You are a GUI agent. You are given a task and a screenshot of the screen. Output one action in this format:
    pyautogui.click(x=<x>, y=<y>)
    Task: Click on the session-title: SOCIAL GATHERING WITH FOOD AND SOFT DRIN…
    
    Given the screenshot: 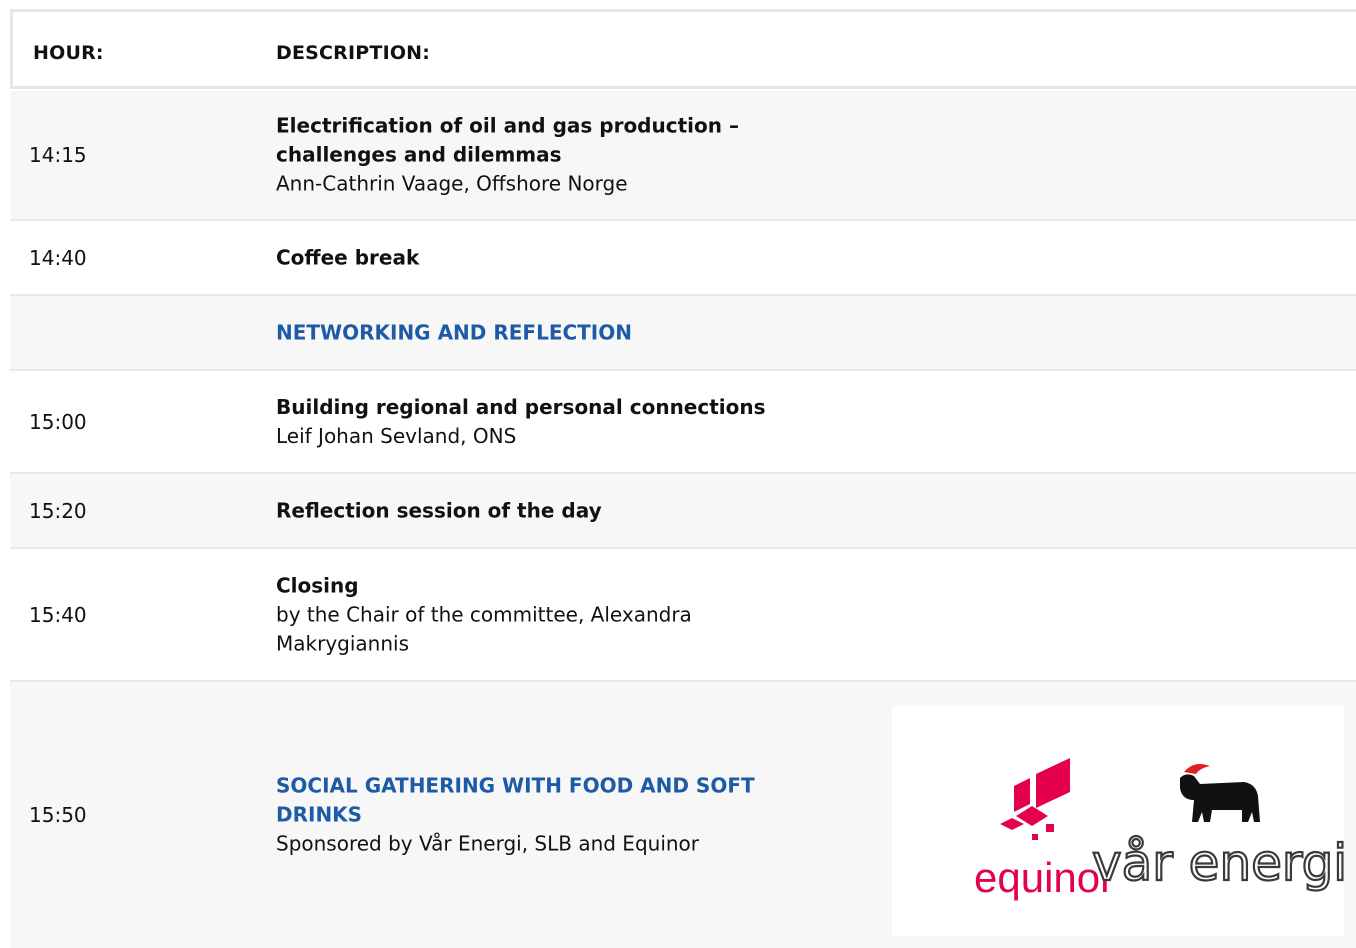 What is the action you would take?
    pyautogui.click(x=515, y=800)
    